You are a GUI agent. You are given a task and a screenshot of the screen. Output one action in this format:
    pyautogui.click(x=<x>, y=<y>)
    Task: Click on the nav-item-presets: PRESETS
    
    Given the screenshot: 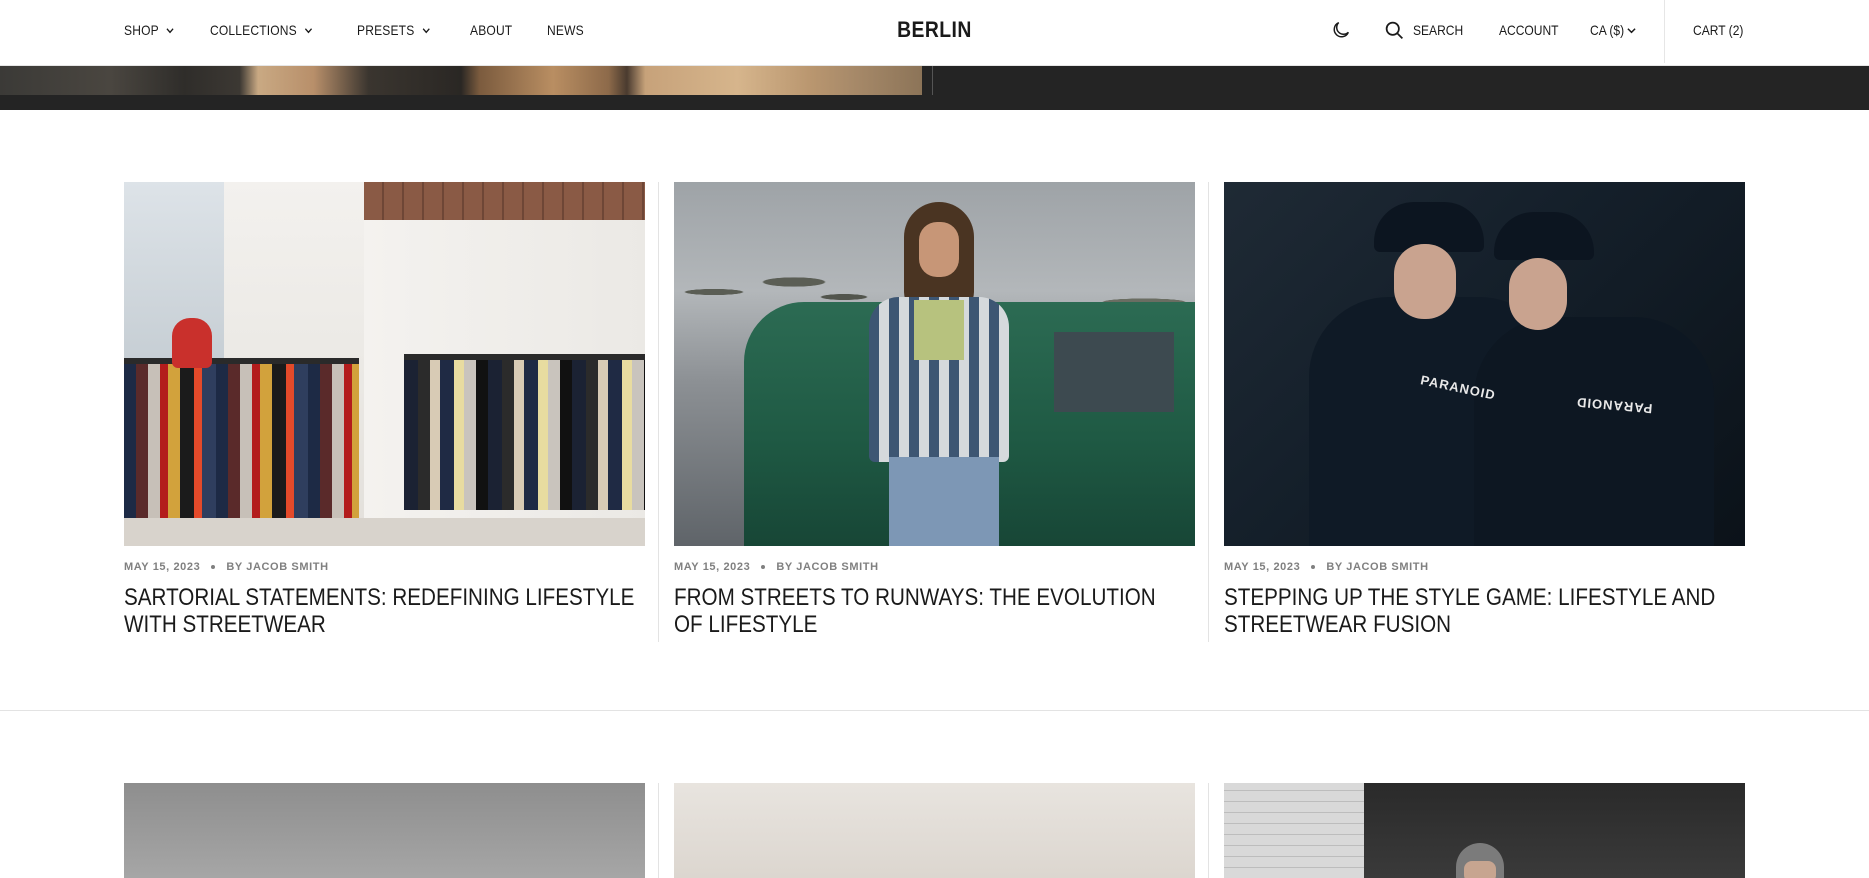 What is the action you would take?
    pyautogui.click(x=394, y=30)
    